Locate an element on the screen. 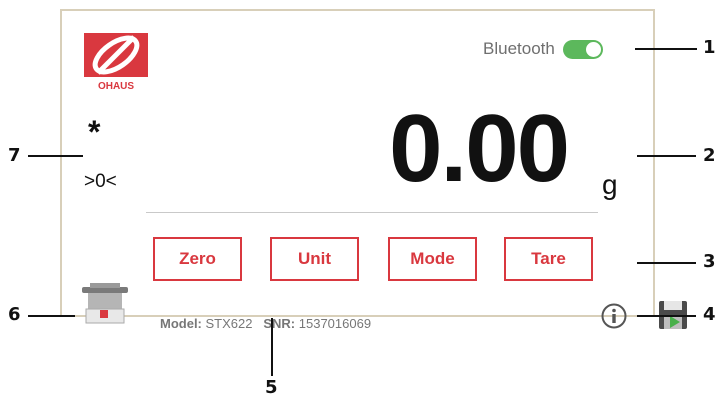 The height and width of the screenshot is (398, 722). unit-button: Unit is located at coordinates (314, 259).